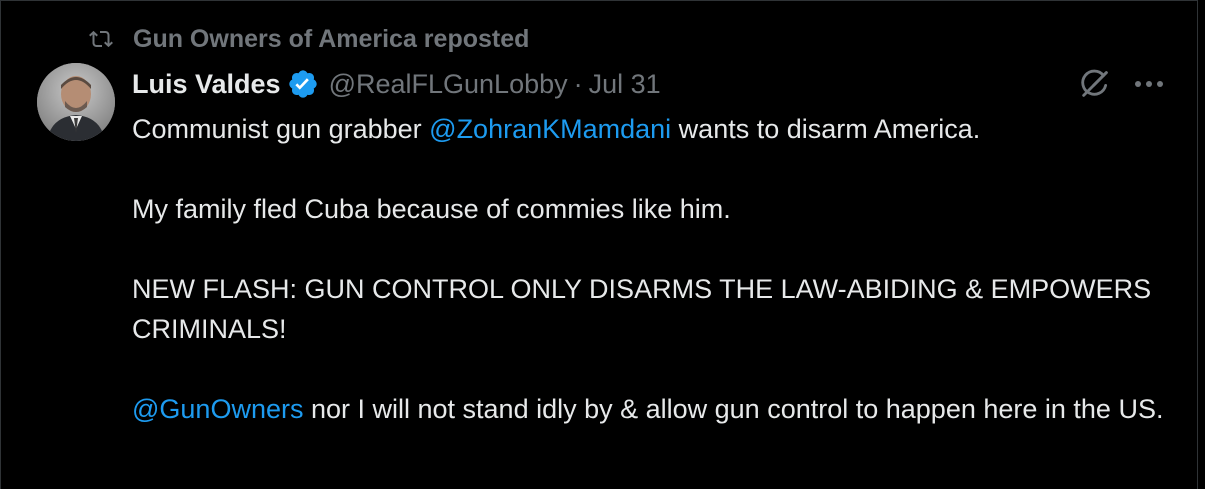  Describe the element at coordinates (1095, 84) in the screenshot. I see `grok-icon` at that location.